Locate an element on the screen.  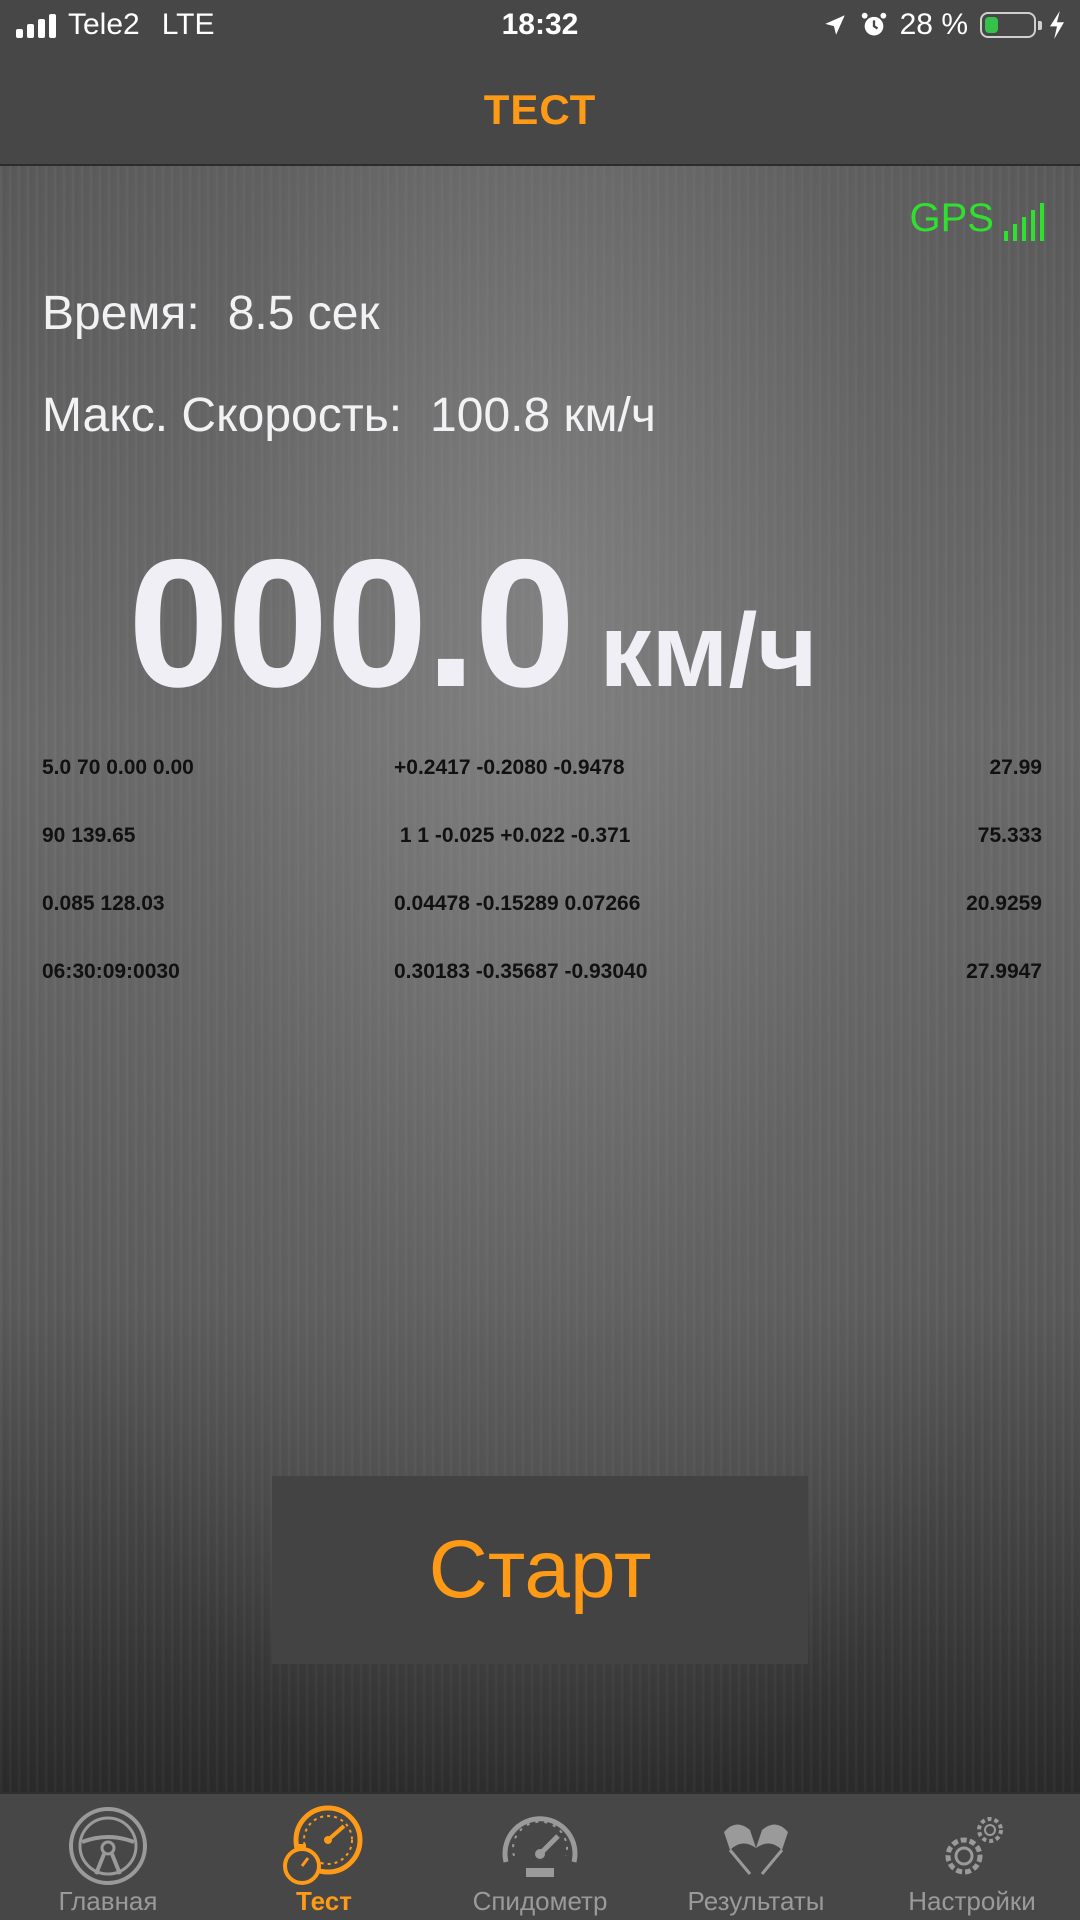
alarm-icon is located at coordinates (873, 24).